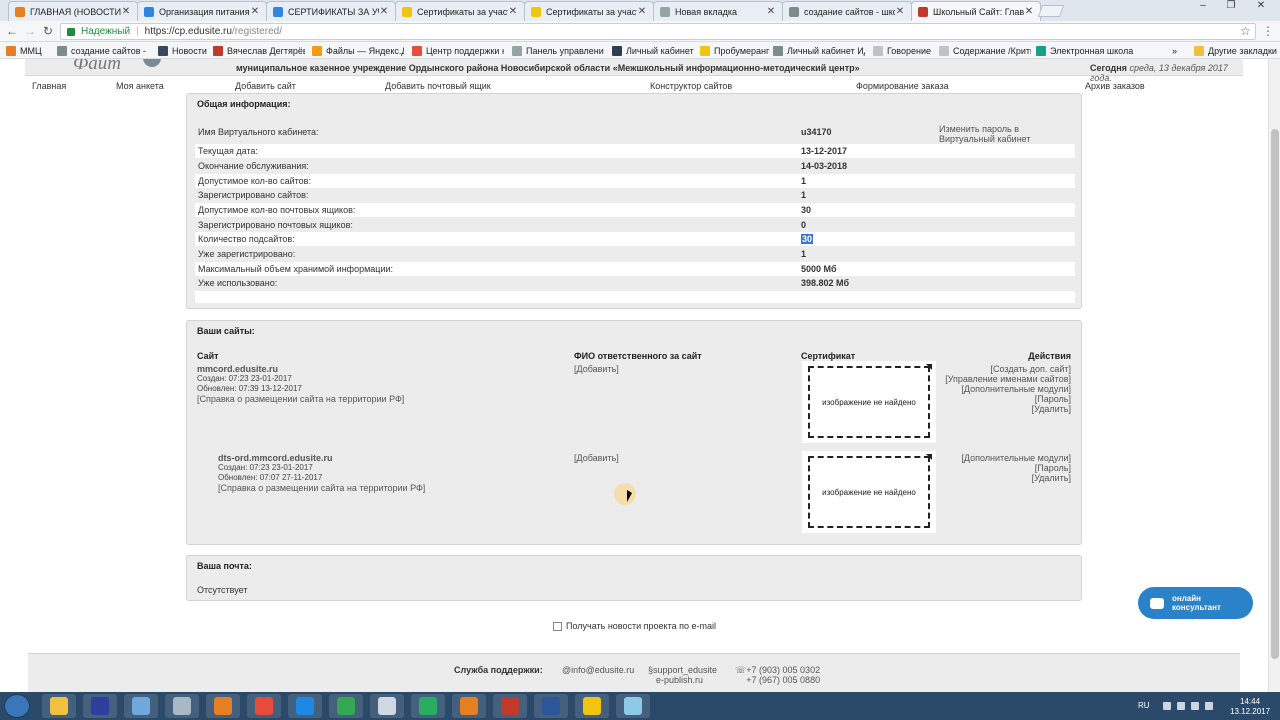  What do you see at coordinates (29, 50) in the screenshot?
I see `bookmark-mmc: ММЦ` at bounding box center [29, 50].